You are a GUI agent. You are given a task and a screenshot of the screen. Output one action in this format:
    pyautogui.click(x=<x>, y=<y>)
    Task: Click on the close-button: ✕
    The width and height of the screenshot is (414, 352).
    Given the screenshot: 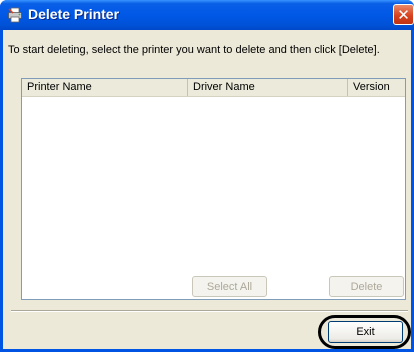 What is the action you would take?
    pyautogui.click(x=403, y=14)
    